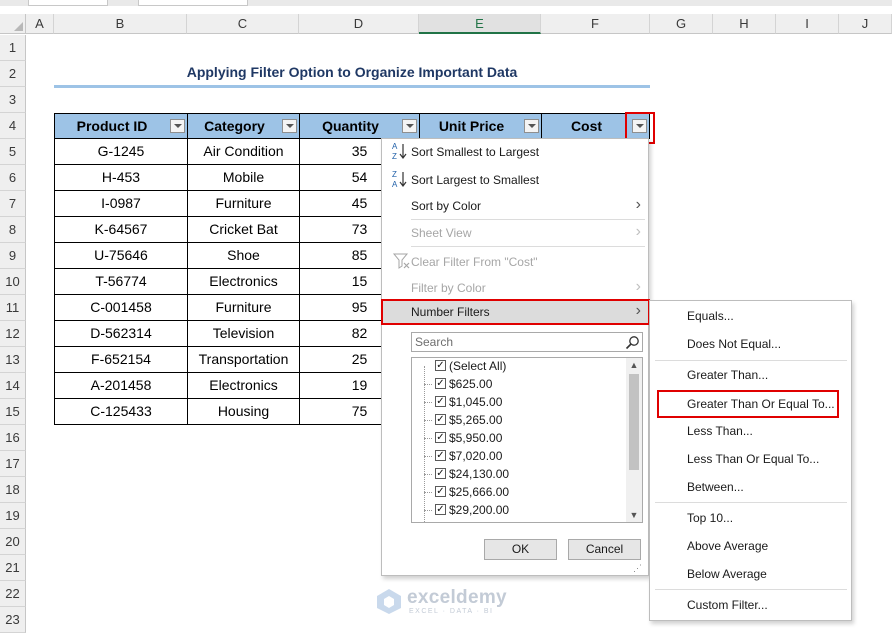  Describe the element at coordinates (526, 180) in the screenshot. I see `menu-sort-descending: Sort Largest to Smallest` at that location.